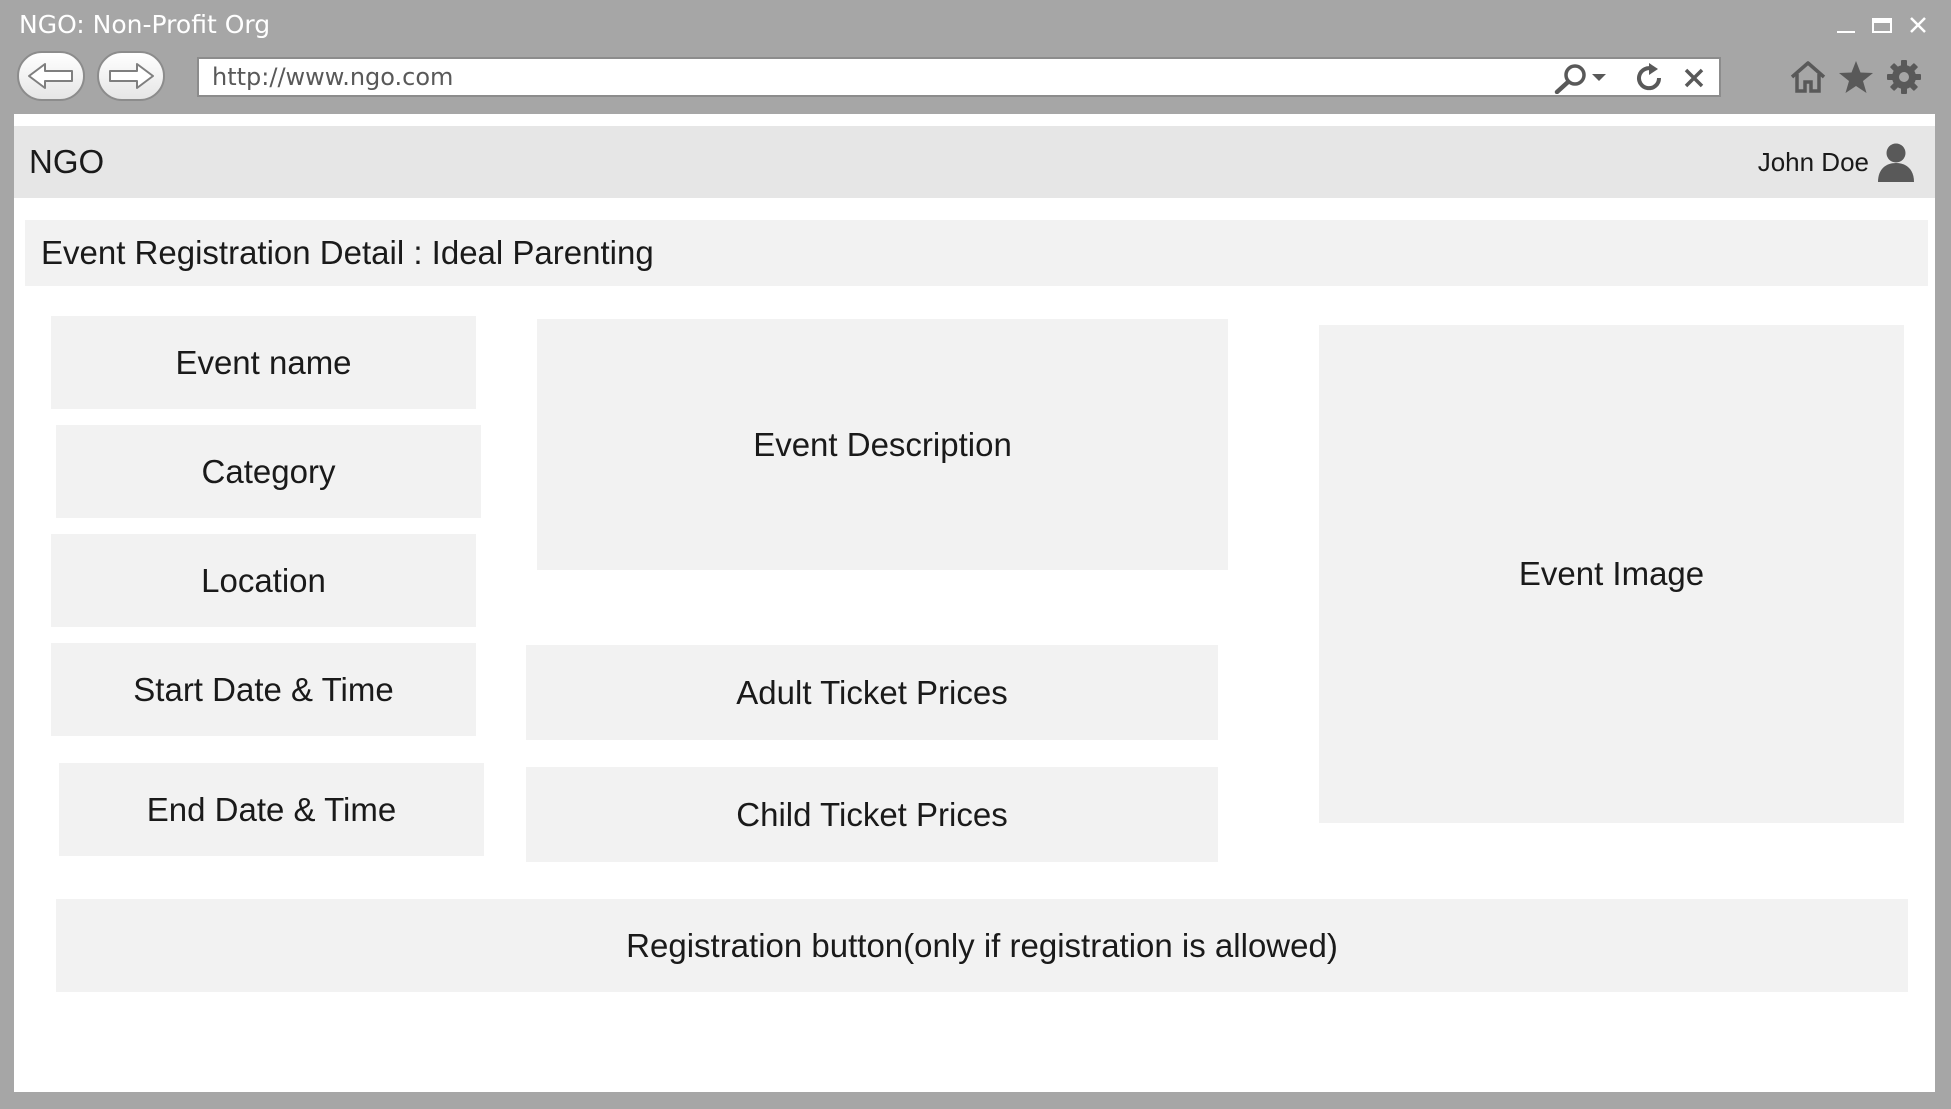 The width and height of the screenshot is (1951, 1109). I want to click on user-menu: John Doe, so click(1836, 162).